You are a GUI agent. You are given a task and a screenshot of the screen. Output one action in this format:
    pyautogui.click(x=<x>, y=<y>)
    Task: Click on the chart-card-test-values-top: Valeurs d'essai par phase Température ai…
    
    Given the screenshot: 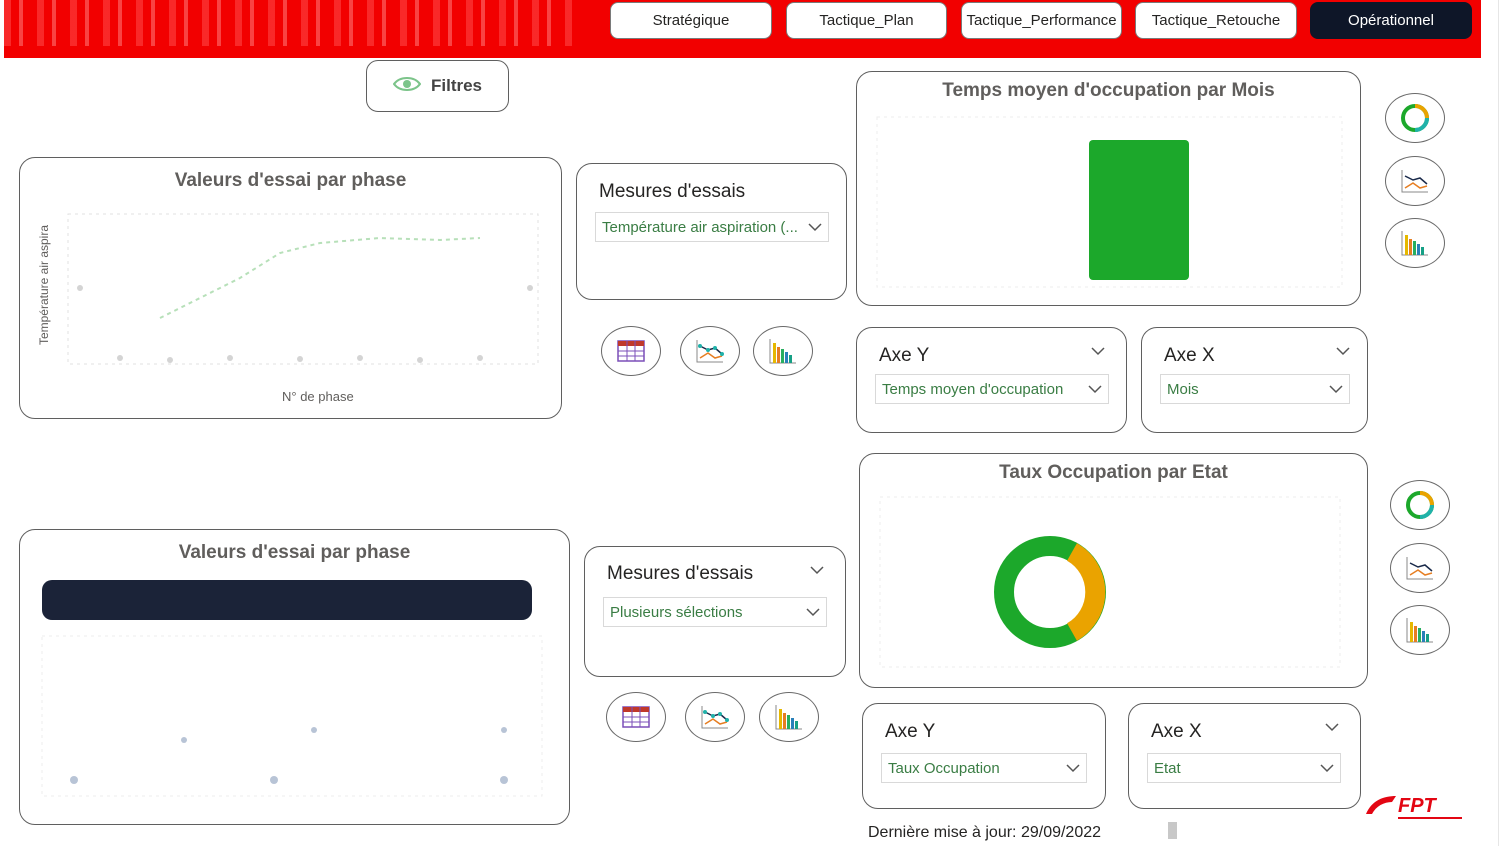 What is the action you would take?
    pyautogui.click(x=290, y=288)
    